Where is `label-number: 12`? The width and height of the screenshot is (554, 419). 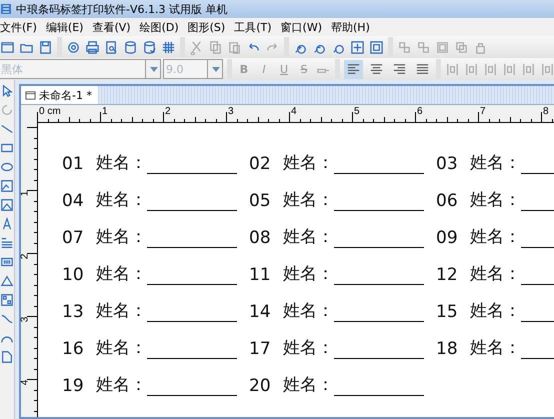
label-number: 12 is located at coordinates (453, 275).